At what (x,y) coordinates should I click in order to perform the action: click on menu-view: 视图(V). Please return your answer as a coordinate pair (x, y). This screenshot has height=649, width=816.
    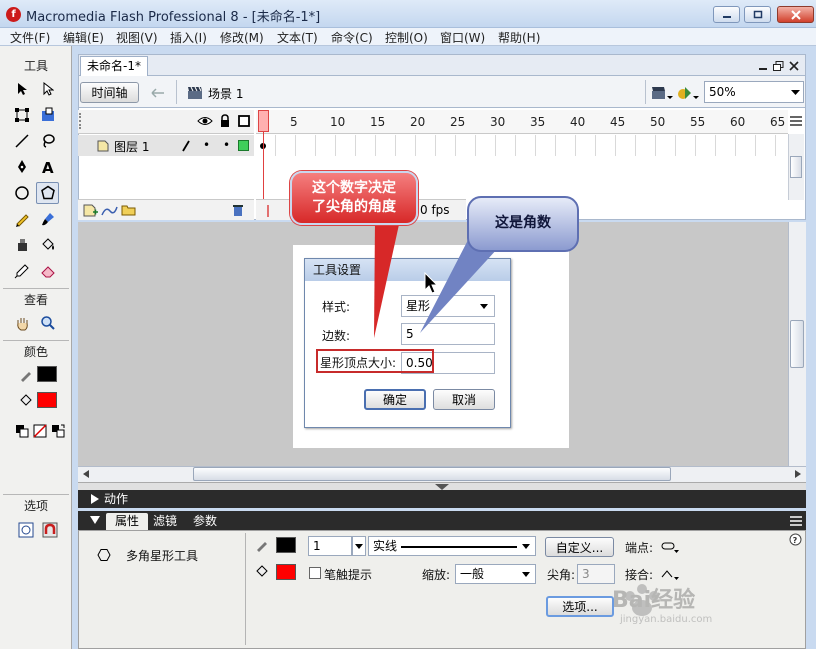
    Looking at the image, I should click on (137, 37).